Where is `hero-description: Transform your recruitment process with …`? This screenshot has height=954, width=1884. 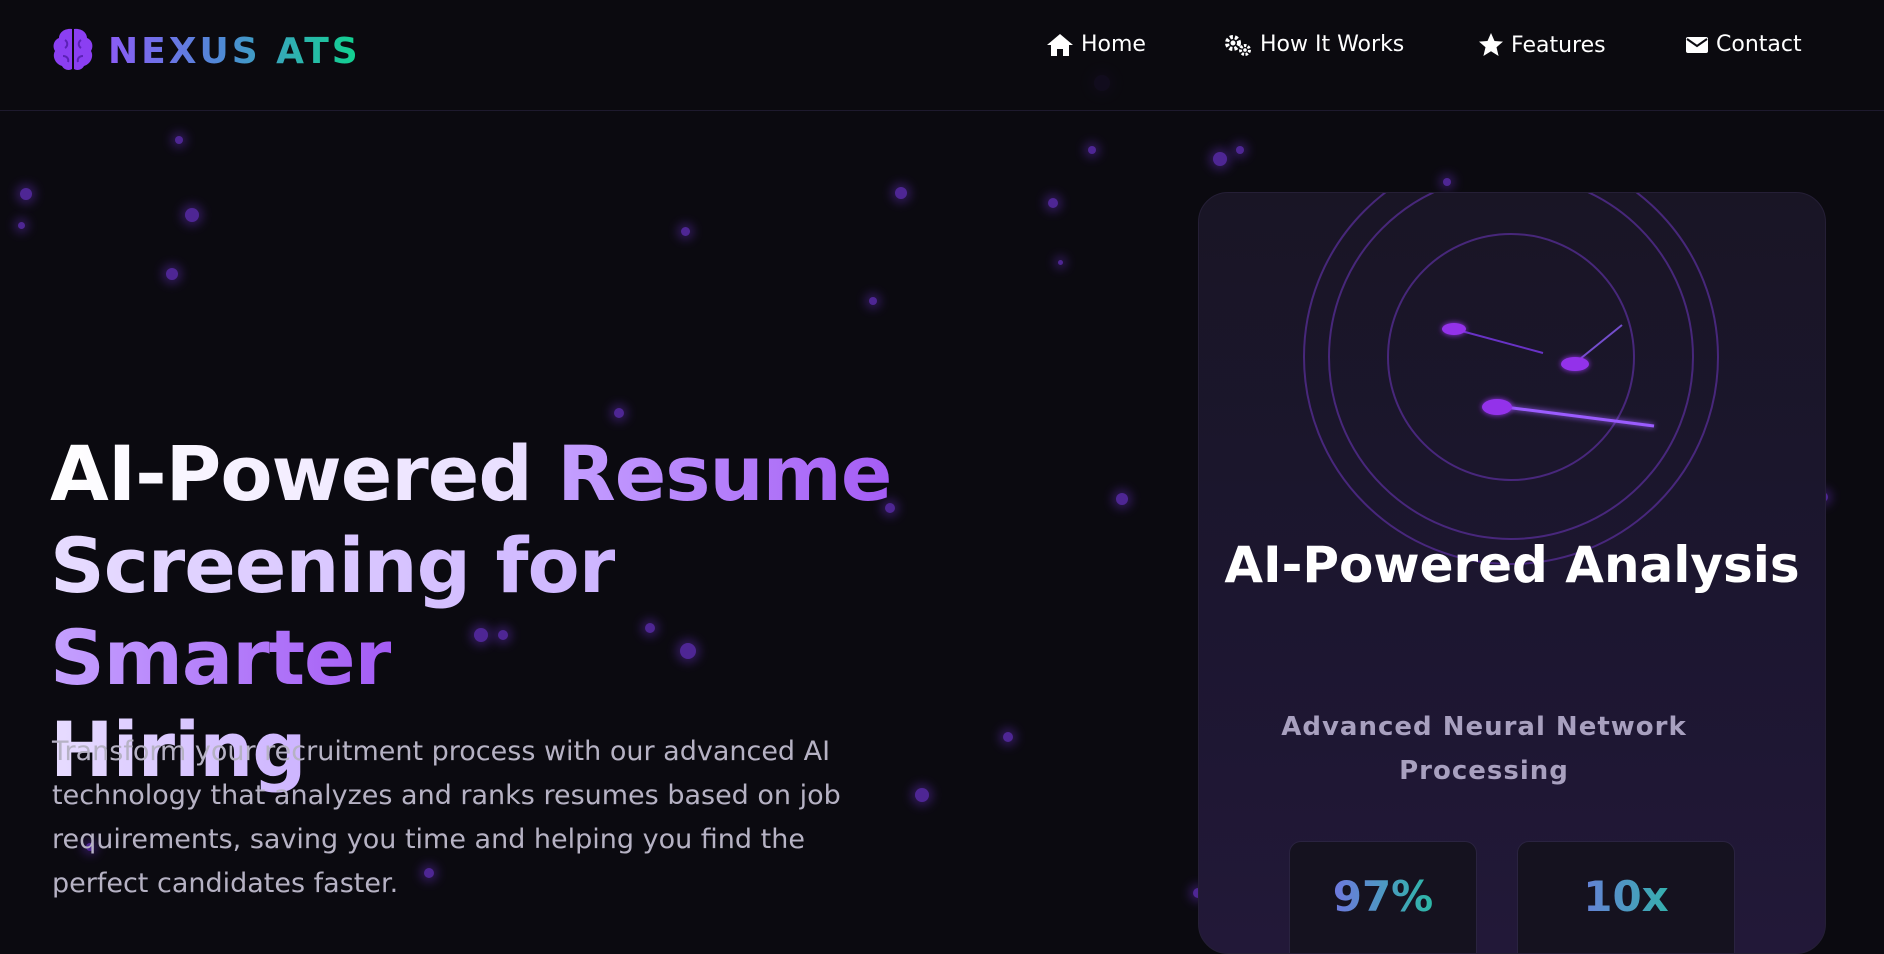 hero-description: Transform your recruitment process with … is located at coordinates (446, 817).